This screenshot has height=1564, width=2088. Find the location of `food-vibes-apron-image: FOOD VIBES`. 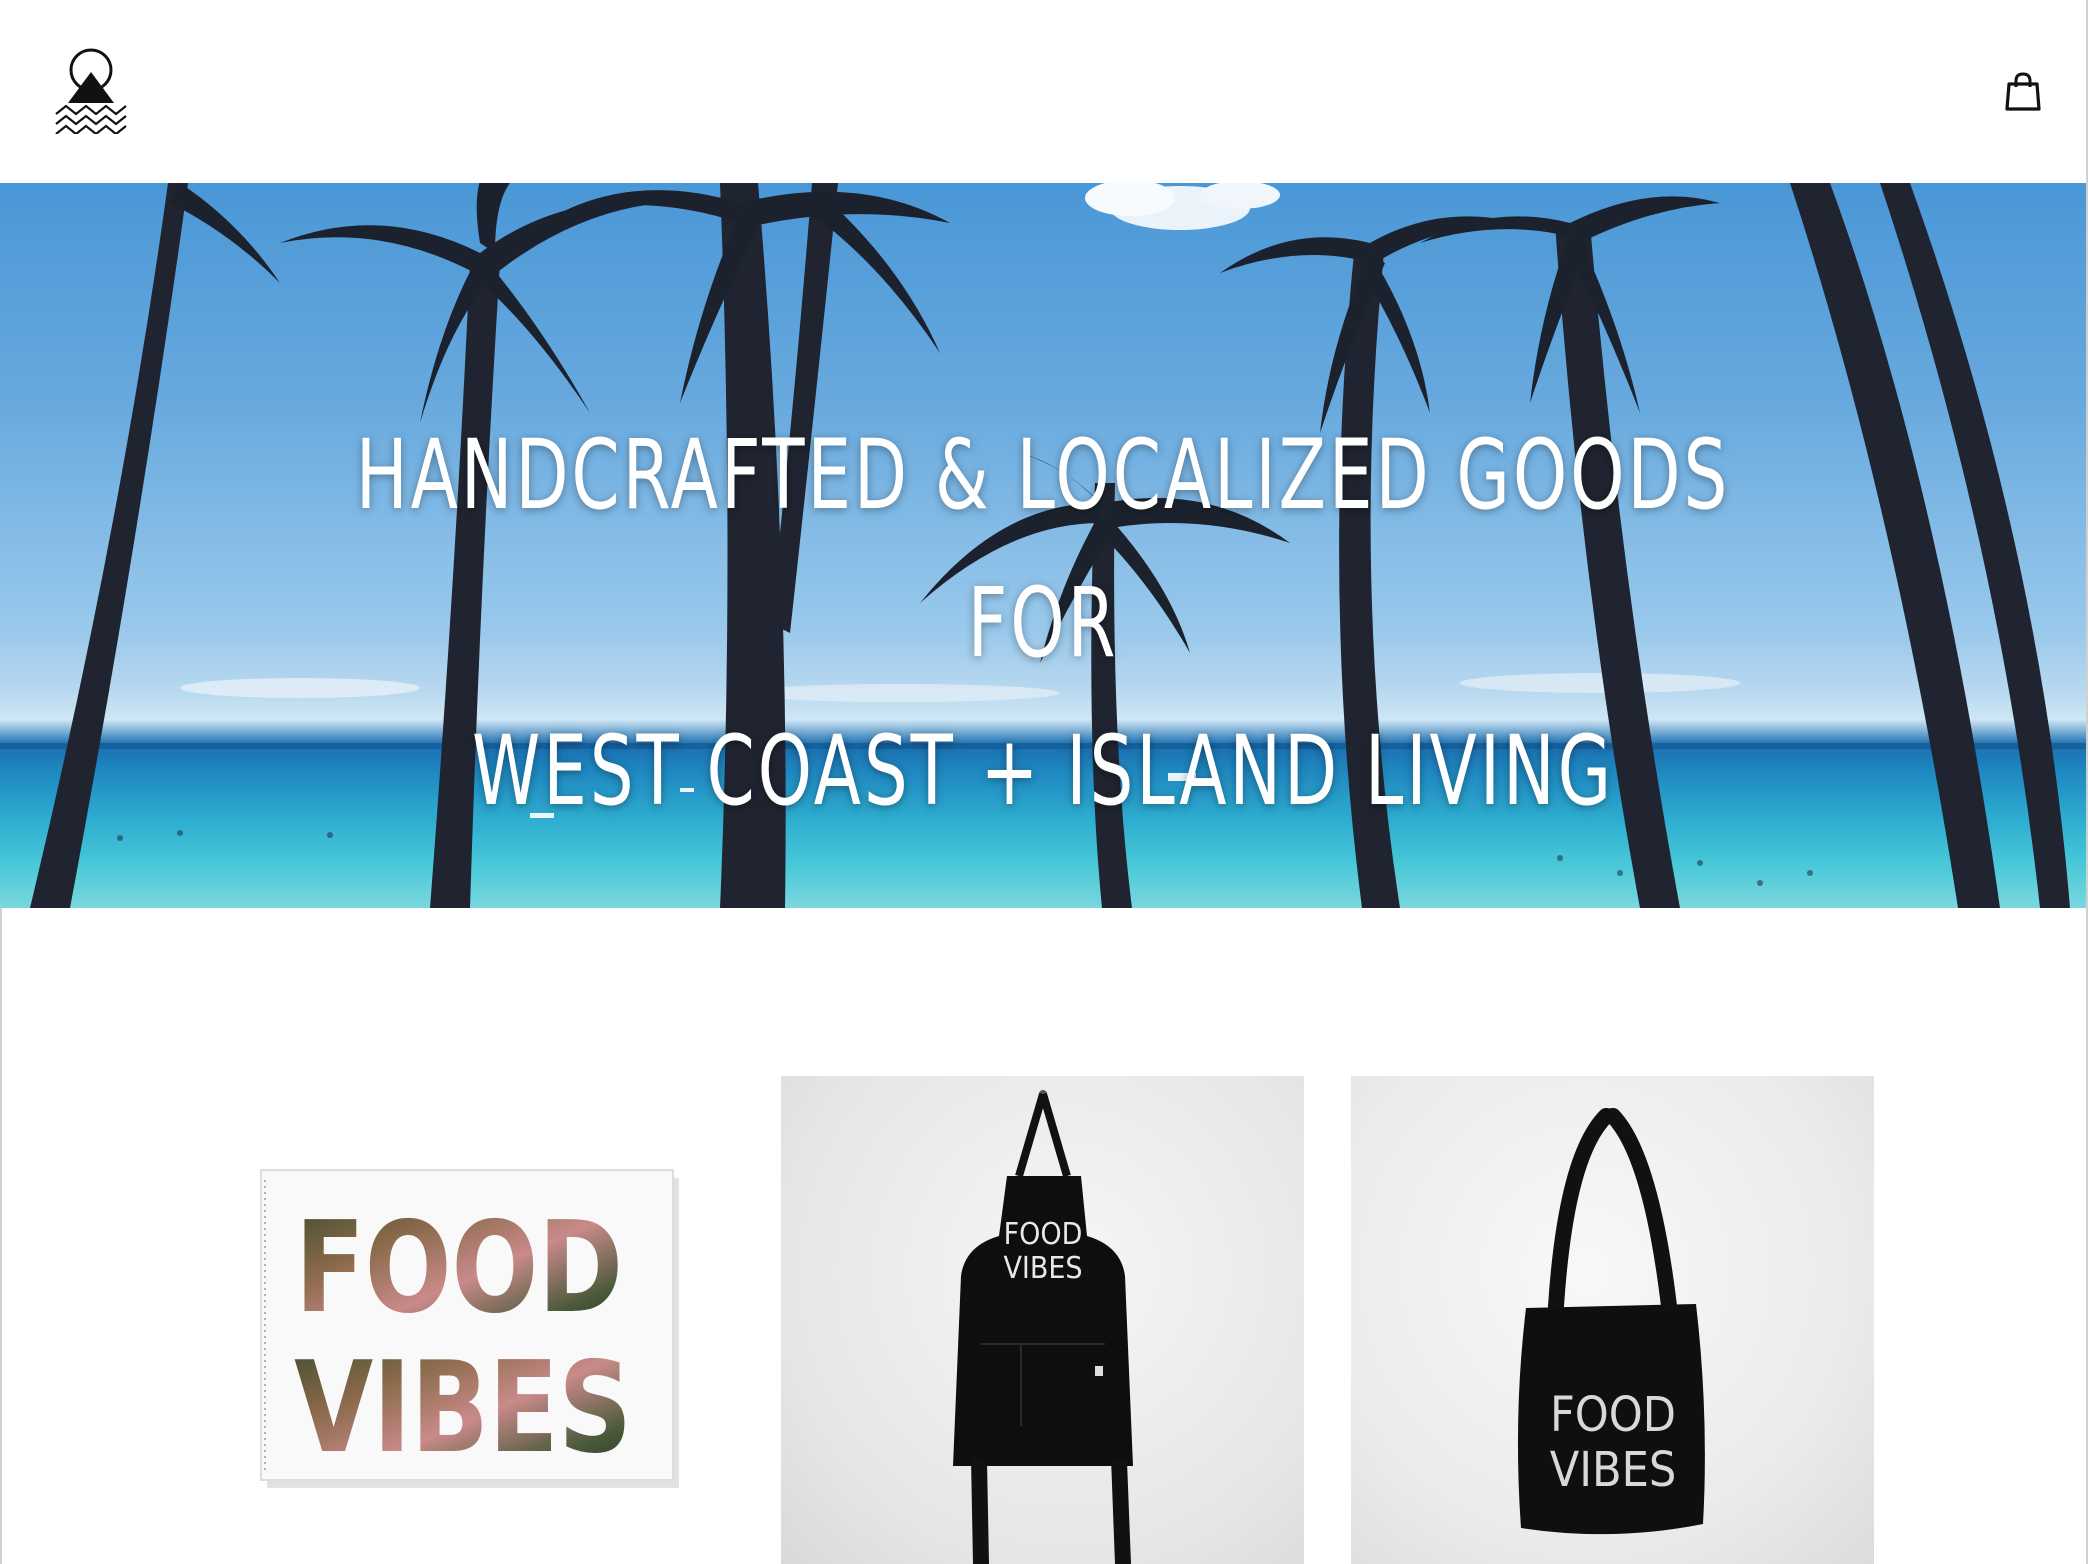

food-vibes-apron-image: FOOD VIBES is located at coordinates (1043, 1327).